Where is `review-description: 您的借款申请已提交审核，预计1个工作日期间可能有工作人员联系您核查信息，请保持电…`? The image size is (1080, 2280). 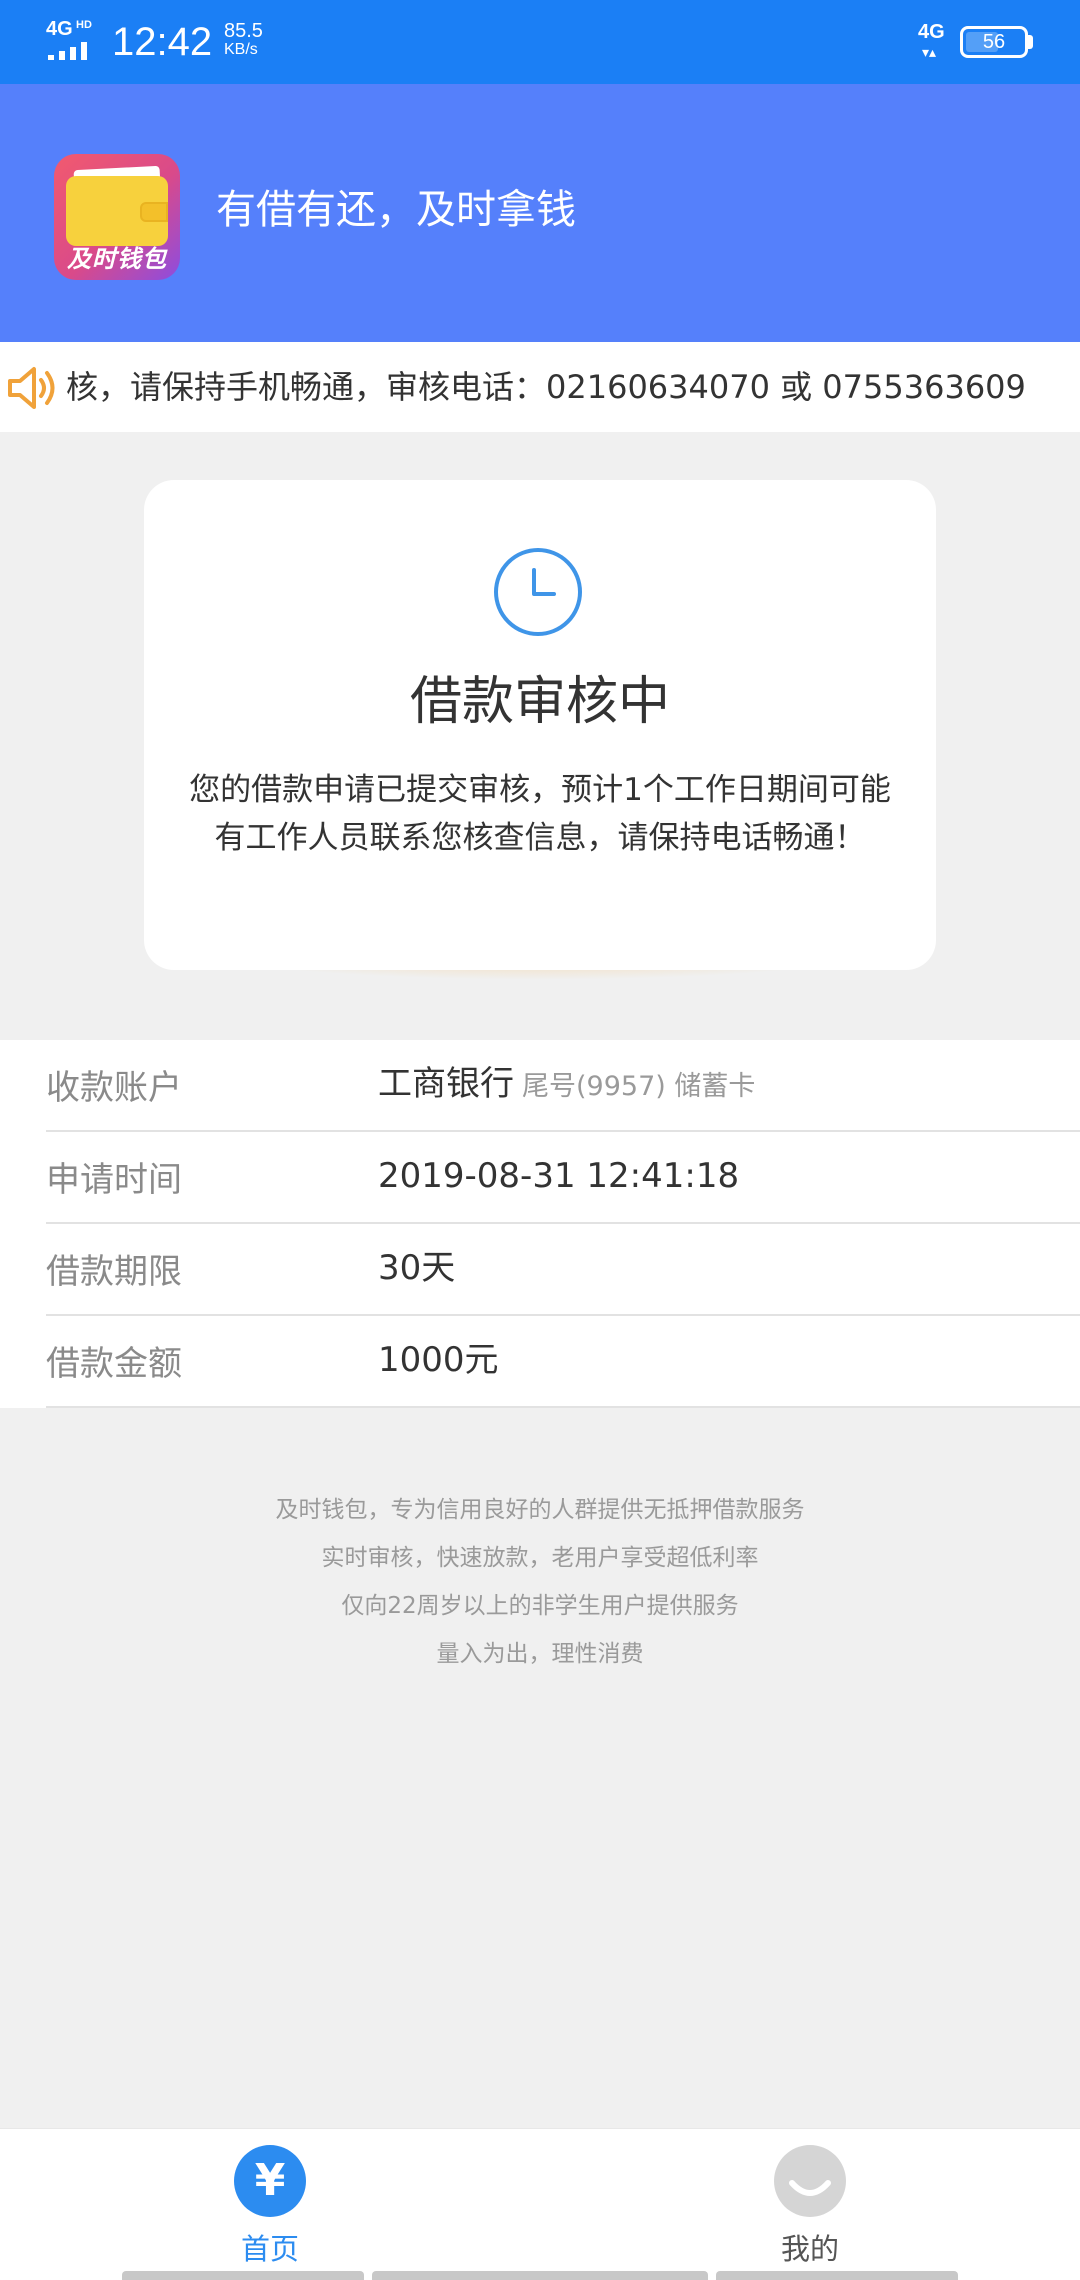
review-description: 您的借款申请已提交审核，预计1个工作日期间可能有工作人员联系您核查信息，请保持电… is located at coordinates (540, 814).